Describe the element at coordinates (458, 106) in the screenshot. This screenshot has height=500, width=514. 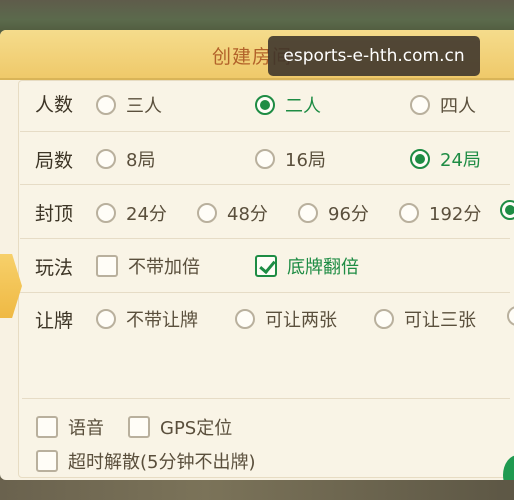
I see `option-label: 四人` at that location.